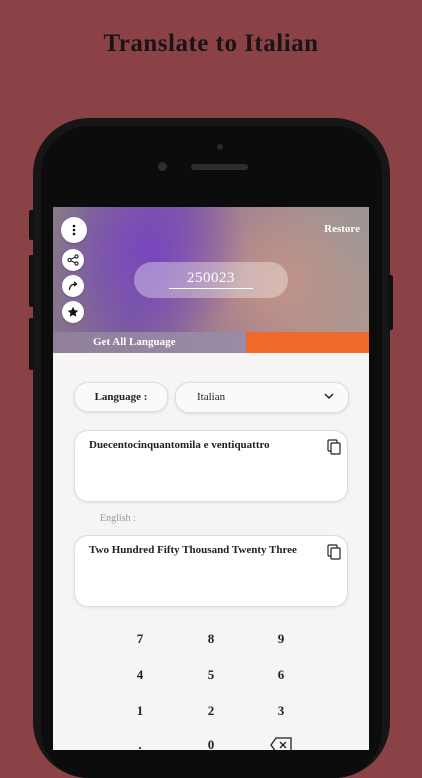 This screenshot has height=778, width=422. I want to click on language-selected-value: Italian, so click(211, 397).